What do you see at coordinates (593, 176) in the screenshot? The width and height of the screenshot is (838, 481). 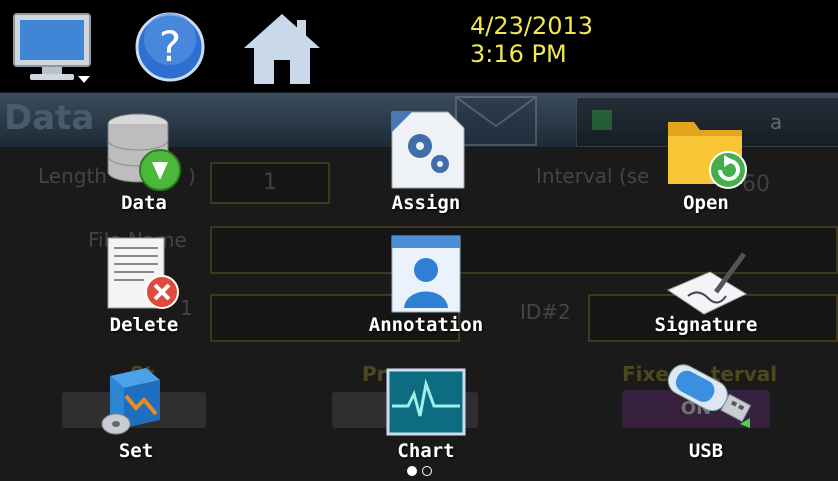 I see `interval-label: Interval (se` at bounding box center [593, 176].